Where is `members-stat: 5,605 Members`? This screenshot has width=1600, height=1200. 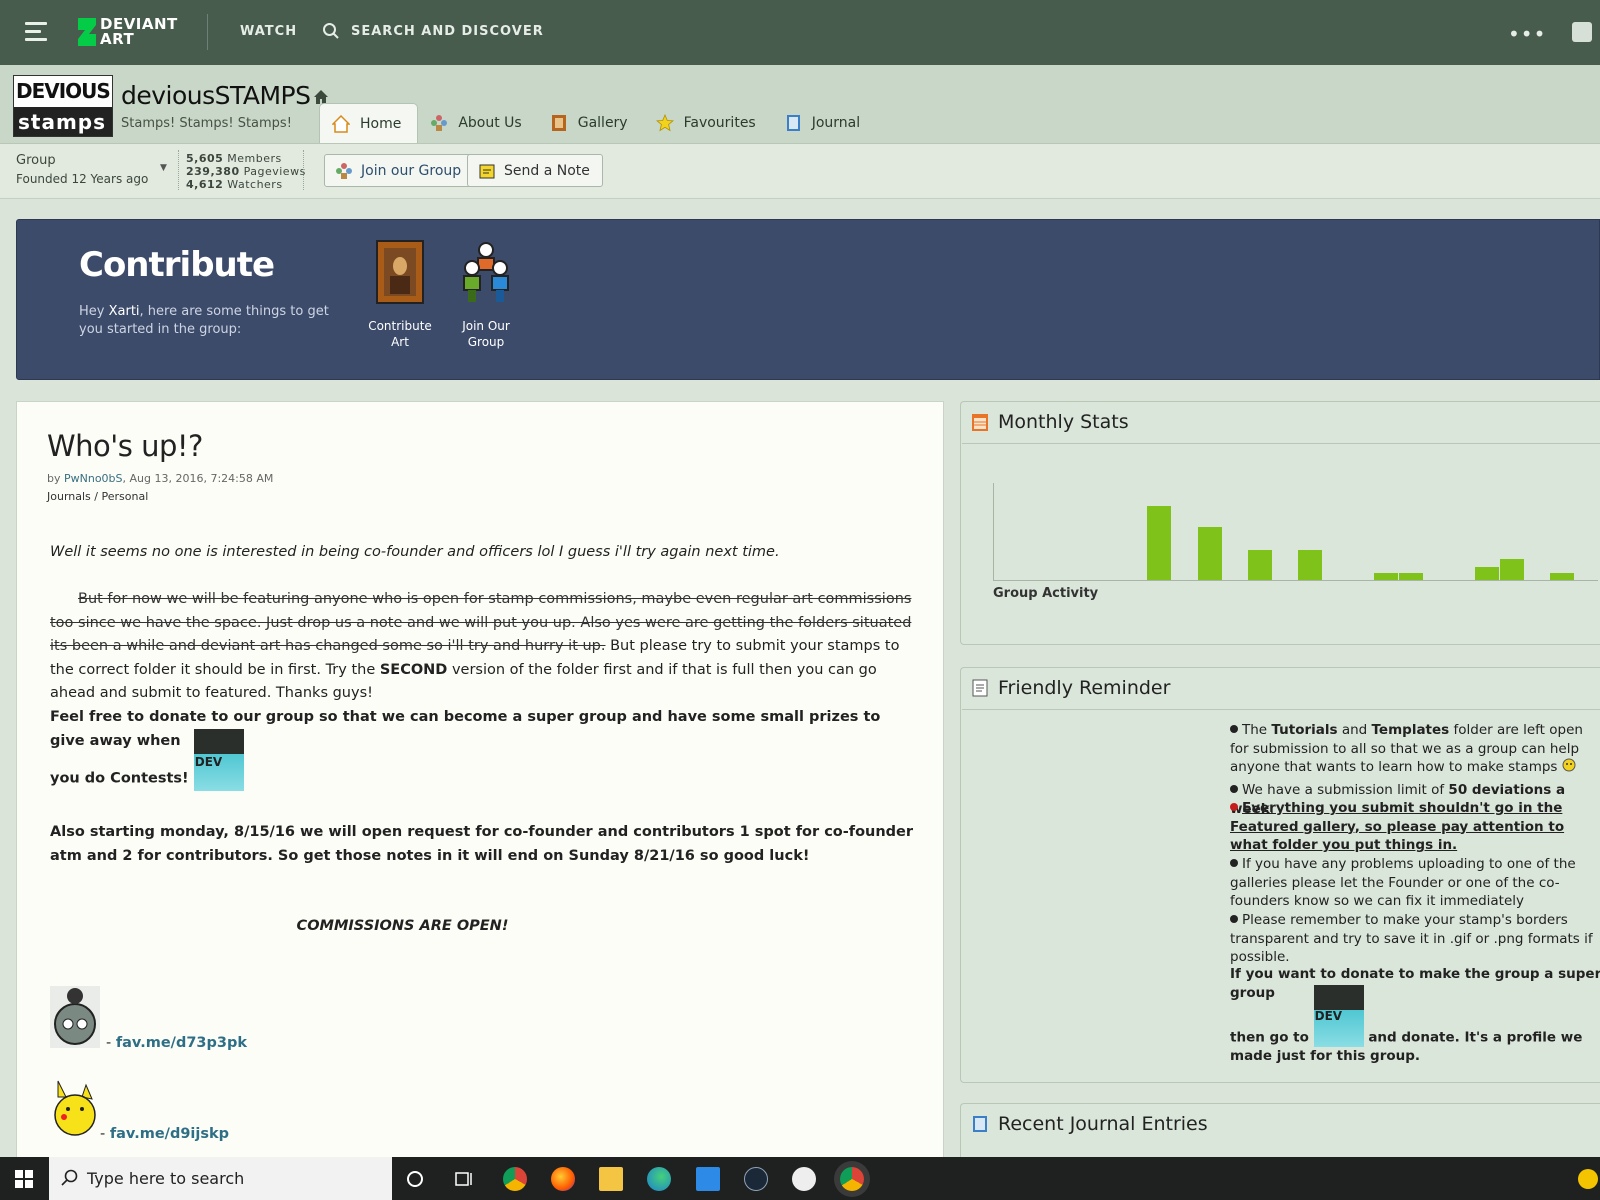
members-stat: 5,605 Members is located at coordinates (234, 158).